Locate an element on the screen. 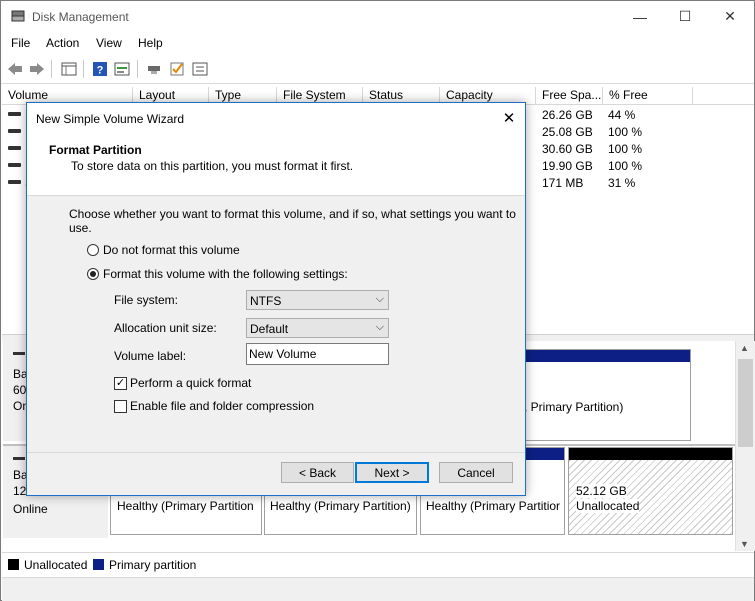 This screenshot has width=755, height=601. maximize-button: ☐ is located at coordinates (685, 16).